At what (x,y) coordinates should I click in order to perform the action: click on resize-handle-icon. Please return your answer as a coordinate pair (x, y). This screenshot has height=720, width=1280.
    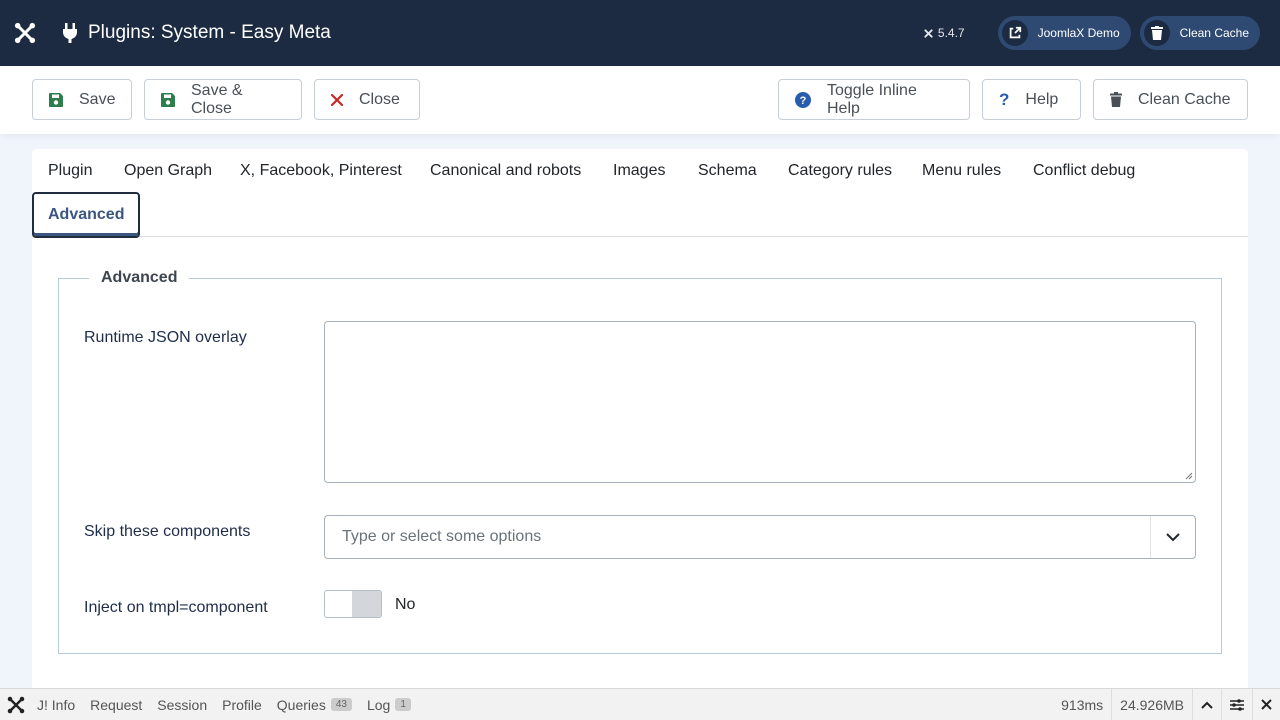
    Looking at the image, I should click on (1189, 476).